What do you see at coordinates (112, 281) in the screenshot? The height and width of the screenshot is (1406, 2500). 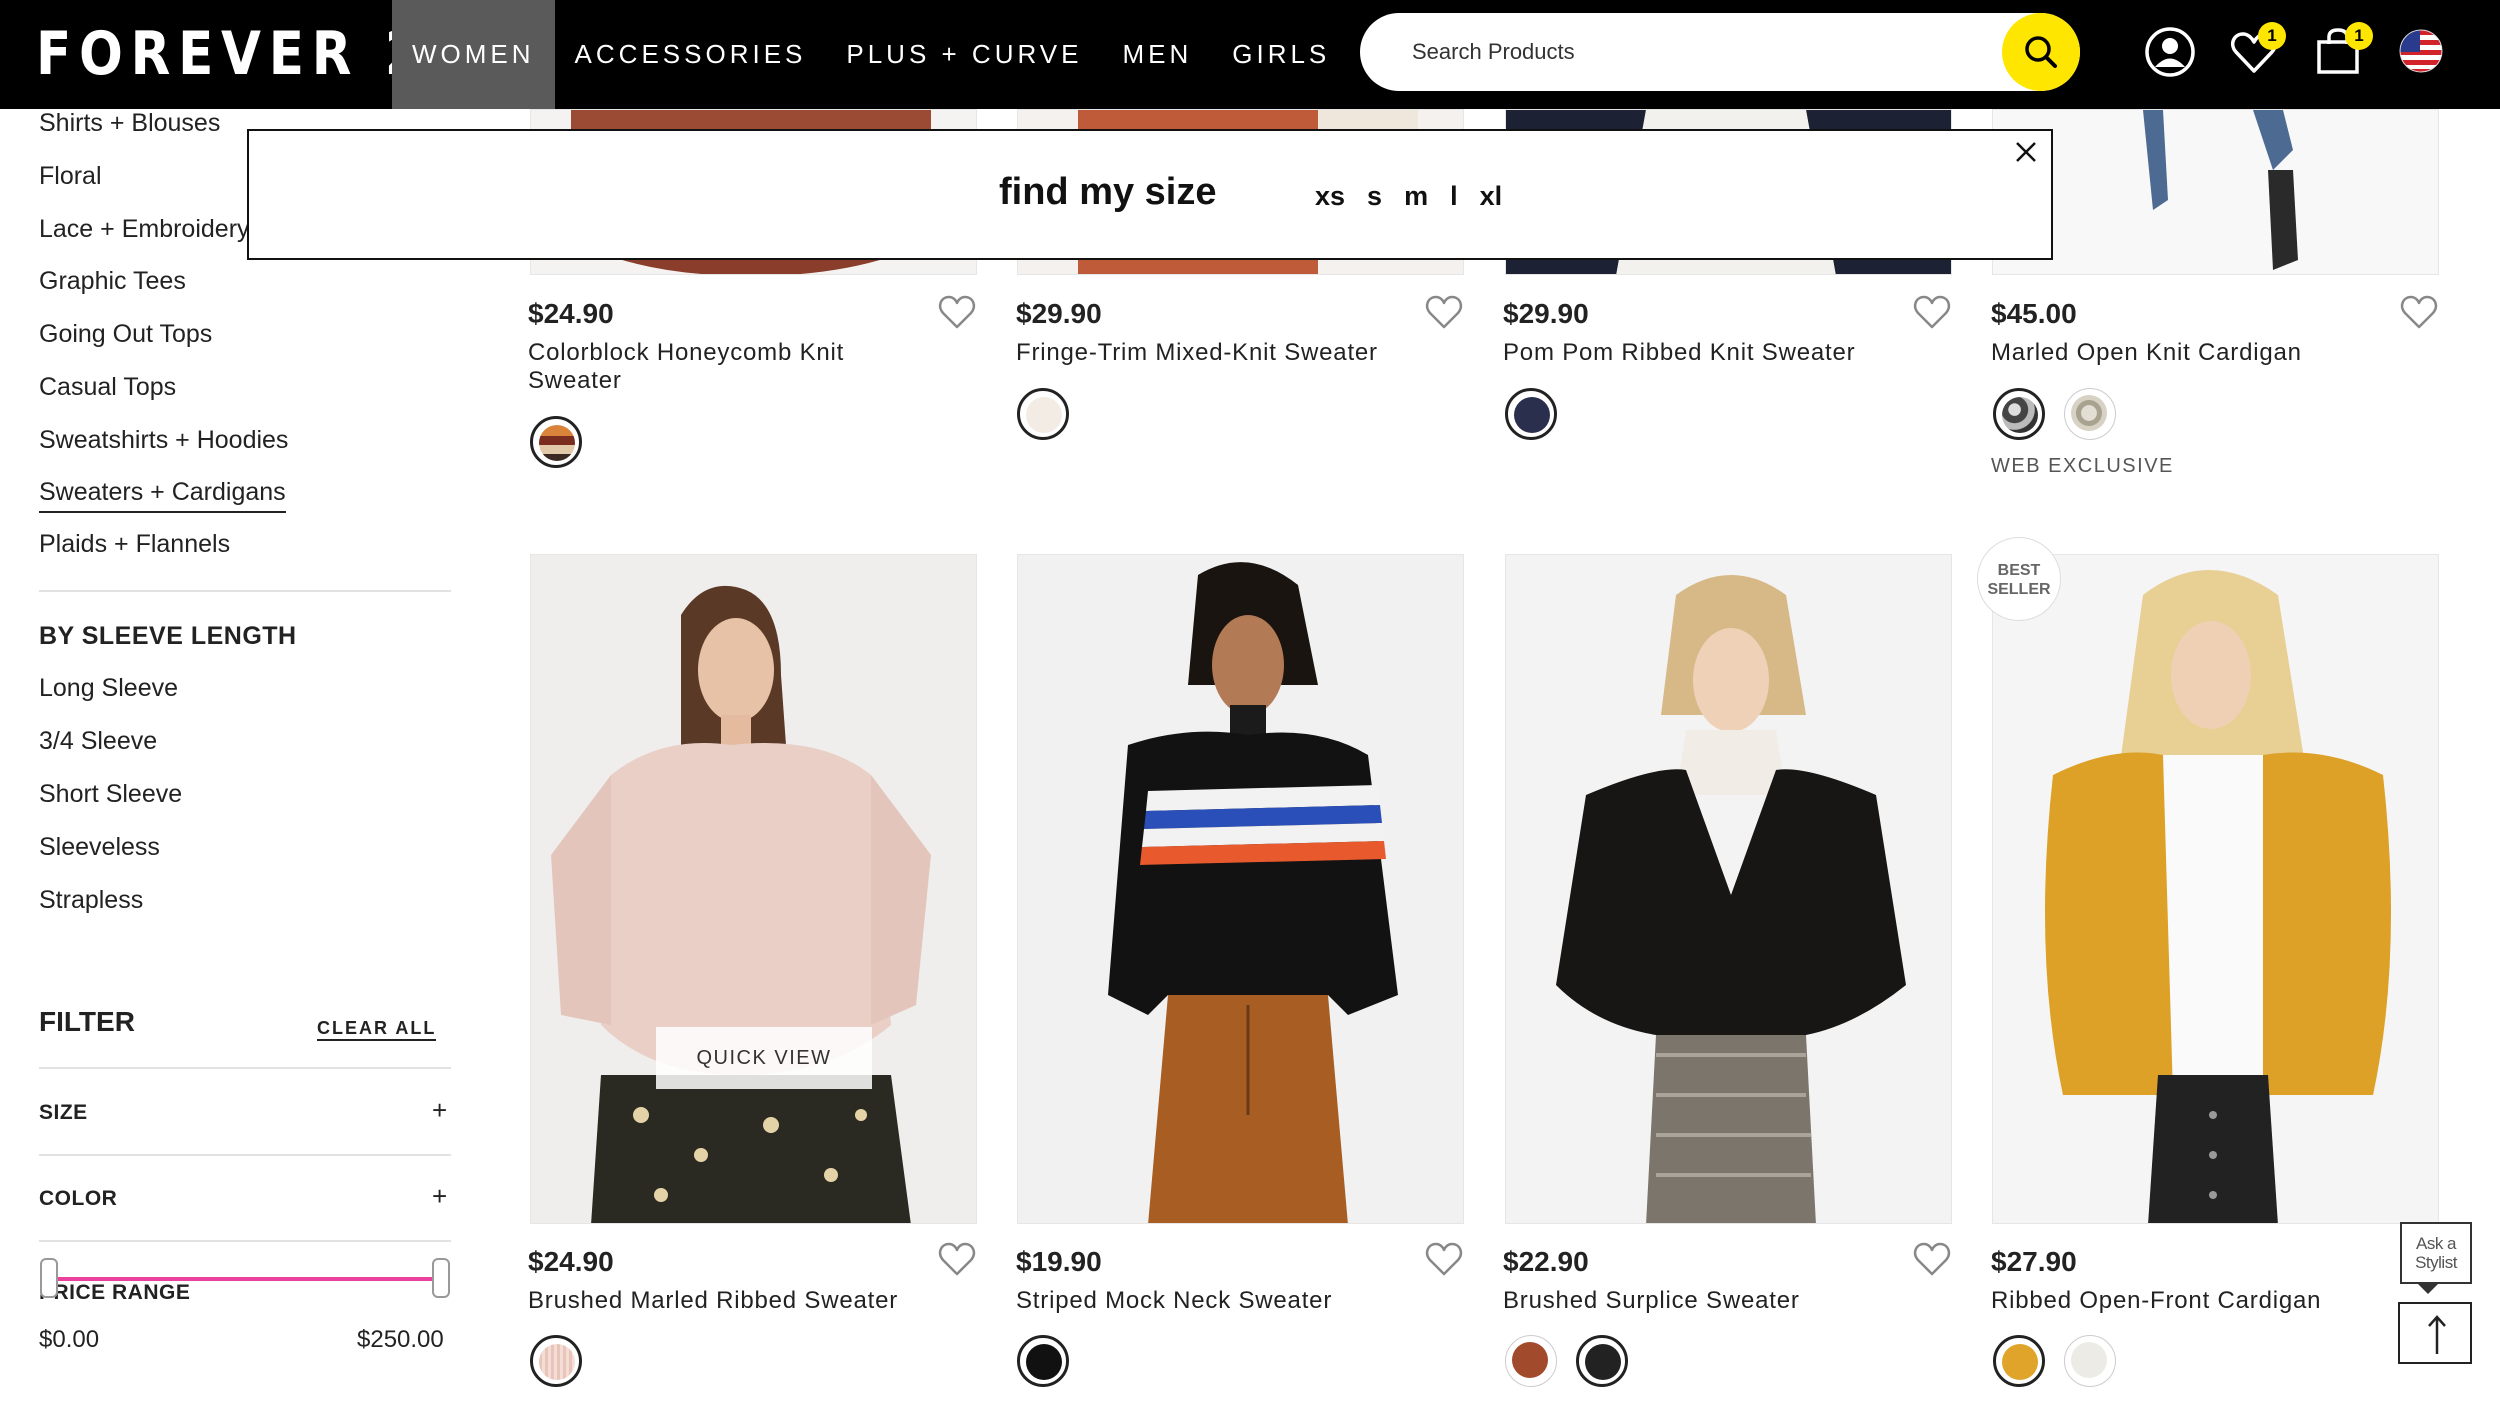 I see `category-link: Graphic Tees` at bounding box center [112, 281].